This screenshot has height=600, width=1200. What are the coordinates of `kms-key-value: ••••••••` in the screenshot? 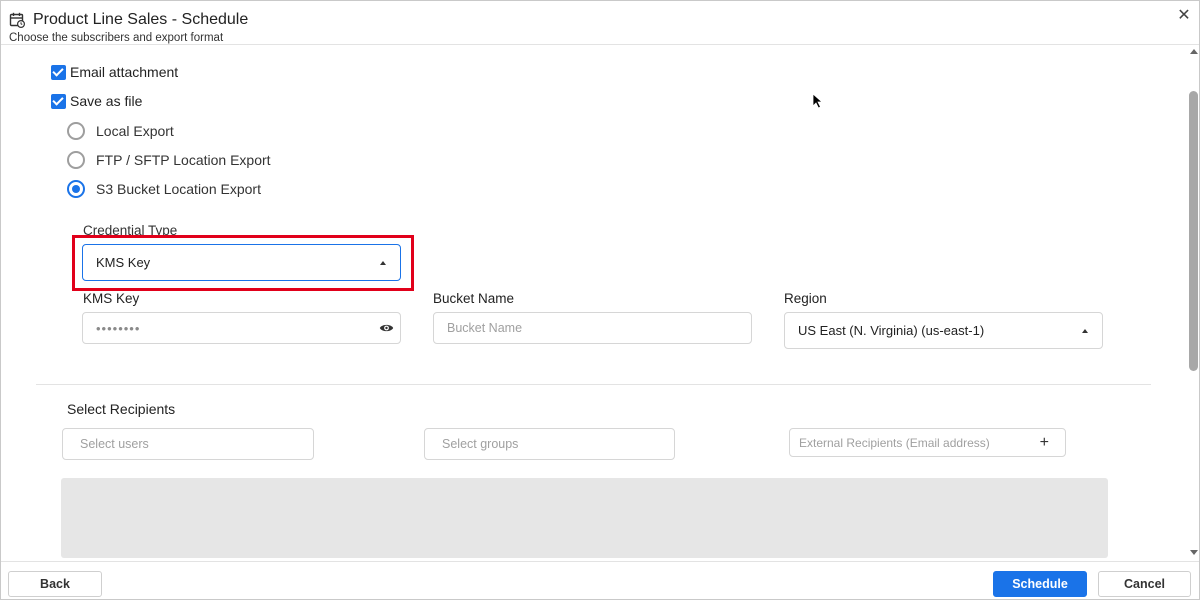 It's located at (118, 328).